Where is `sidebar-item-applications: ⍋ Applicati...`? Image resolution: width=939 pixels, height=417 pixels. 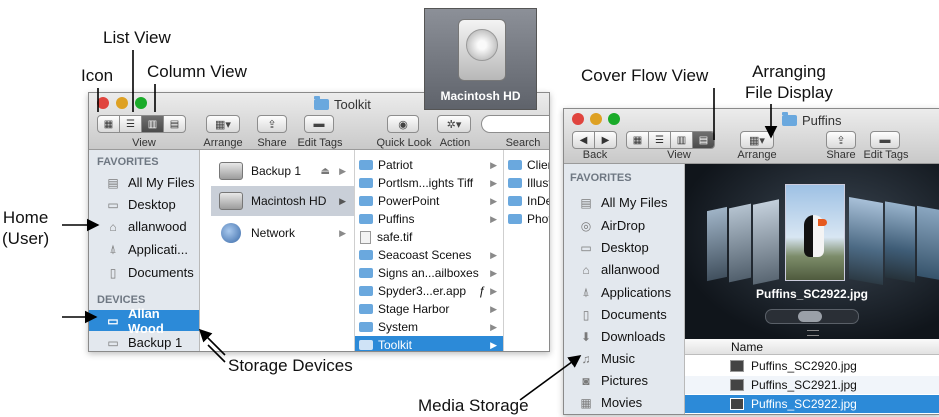
sidebar-item-applications: ⍋ Applicati... is located at coordinates (144, 249).